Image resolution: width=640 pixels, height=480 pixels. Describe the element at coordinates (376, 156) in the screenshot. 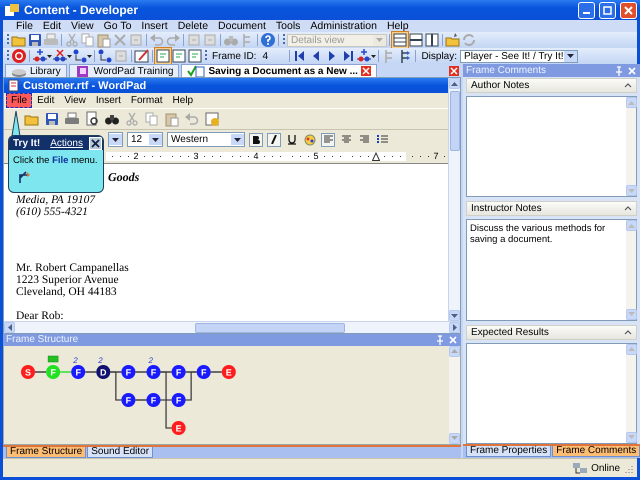

I see `margin-marker-icon` at that location.